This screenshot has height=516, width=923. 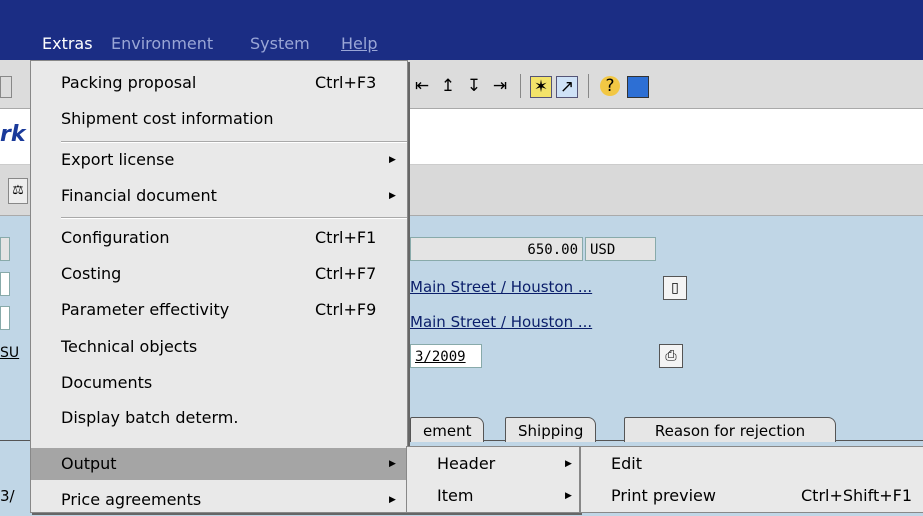 I want to click on menu-item-parameter-effectivity: Parameter effectivity Ctrl+F9, so click(x=219, y=310).